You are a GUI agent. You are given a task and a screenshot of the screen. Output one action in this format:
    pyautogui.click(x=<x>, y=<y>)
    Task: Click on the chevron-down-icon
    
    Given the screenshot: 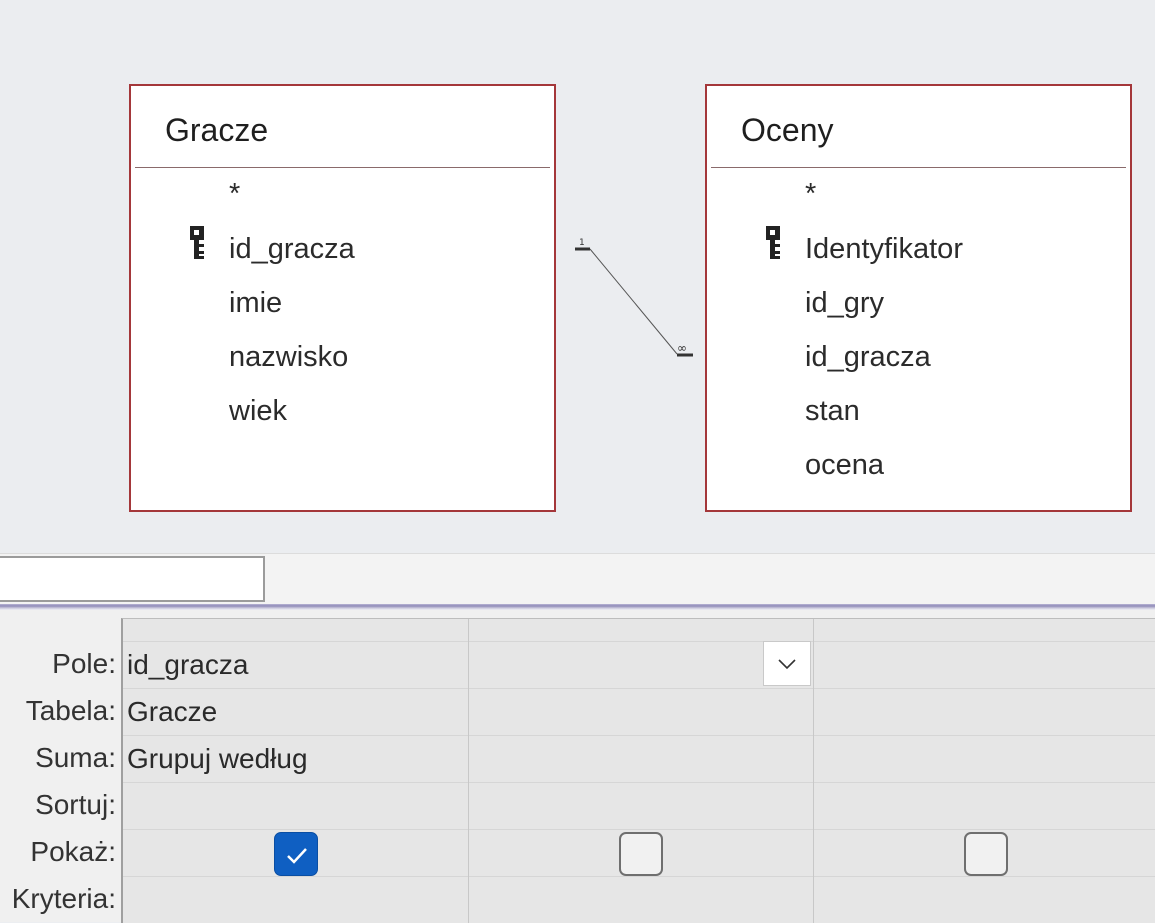 What is the action you would take?
    pyautogui.click(x=787, y=664)
    